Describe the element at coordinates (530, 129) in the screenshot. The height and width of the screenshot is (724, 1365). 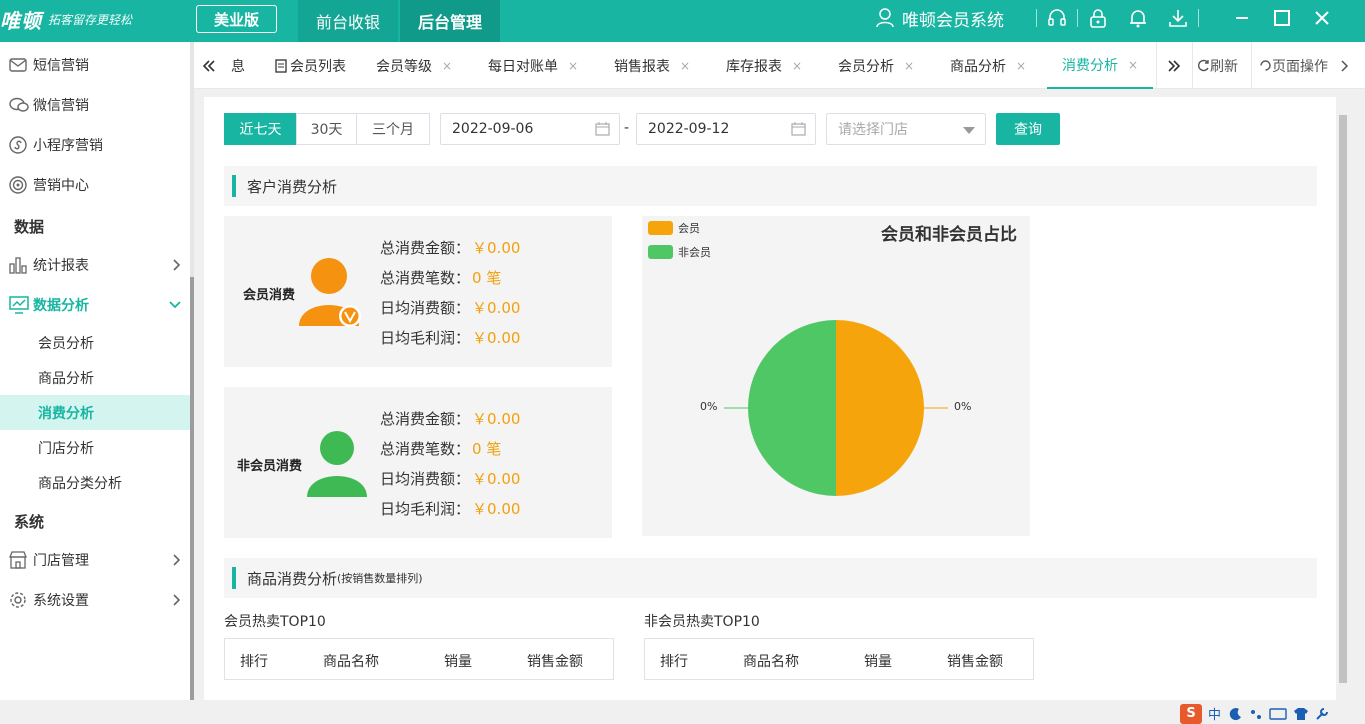
I see `start-date-input: 2022-09-06` at that location.